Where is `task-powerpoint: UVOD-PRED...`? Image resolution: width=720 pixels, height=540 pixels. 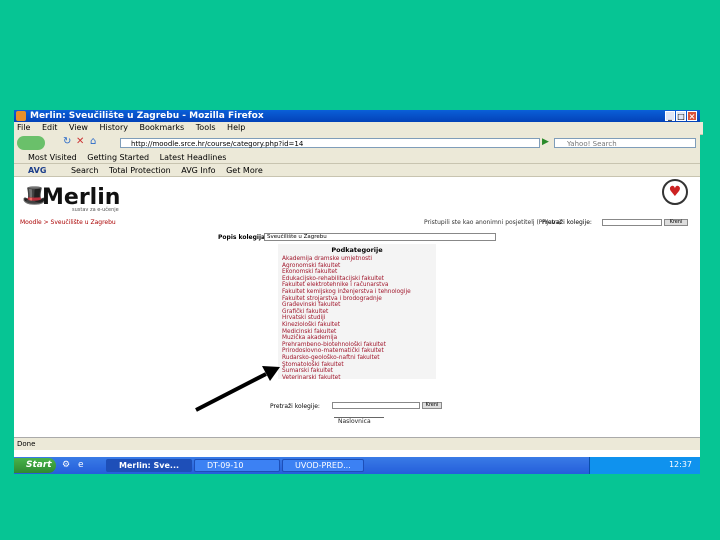
task-powerpoint: UVOD-PRED... is located at coordinates (323, 465).